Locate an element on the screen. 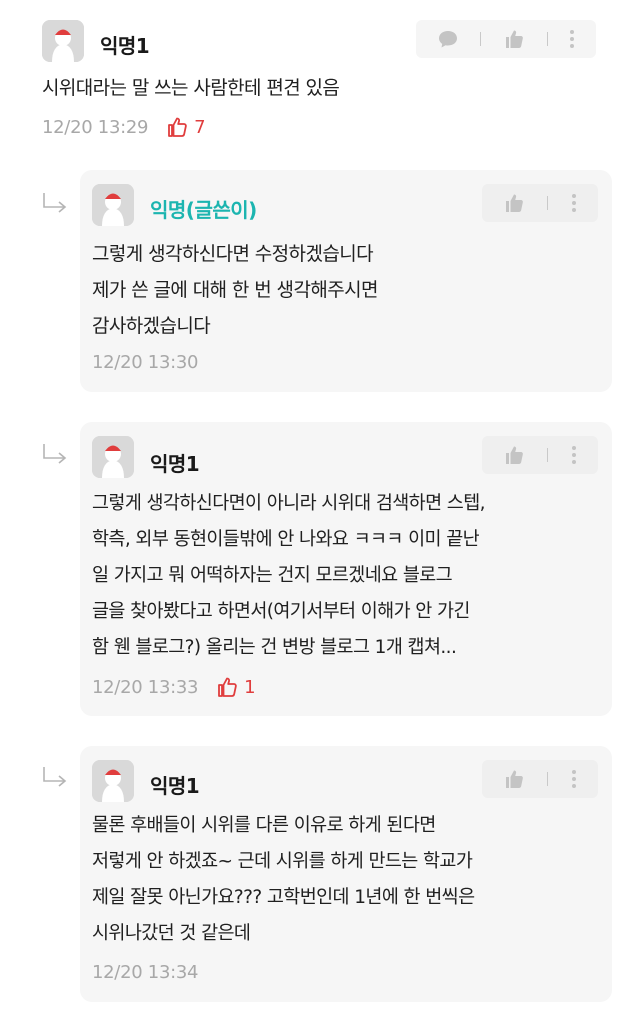 The width and height of the screenshot is (640, 1024). comment-body: 시위대라는 말 쓰는 사람한테 편견 있음 is located at coordinates (191, 88).